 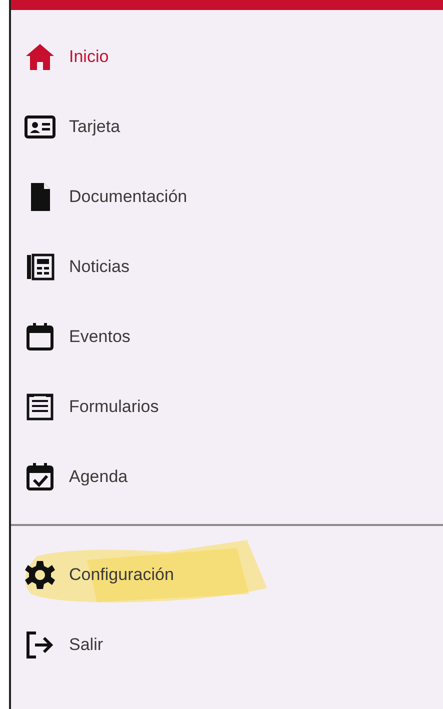 What do you see at coordinates (40, 57) in the screenshot?
I see `home-icon` at bounding box center [40, 57].